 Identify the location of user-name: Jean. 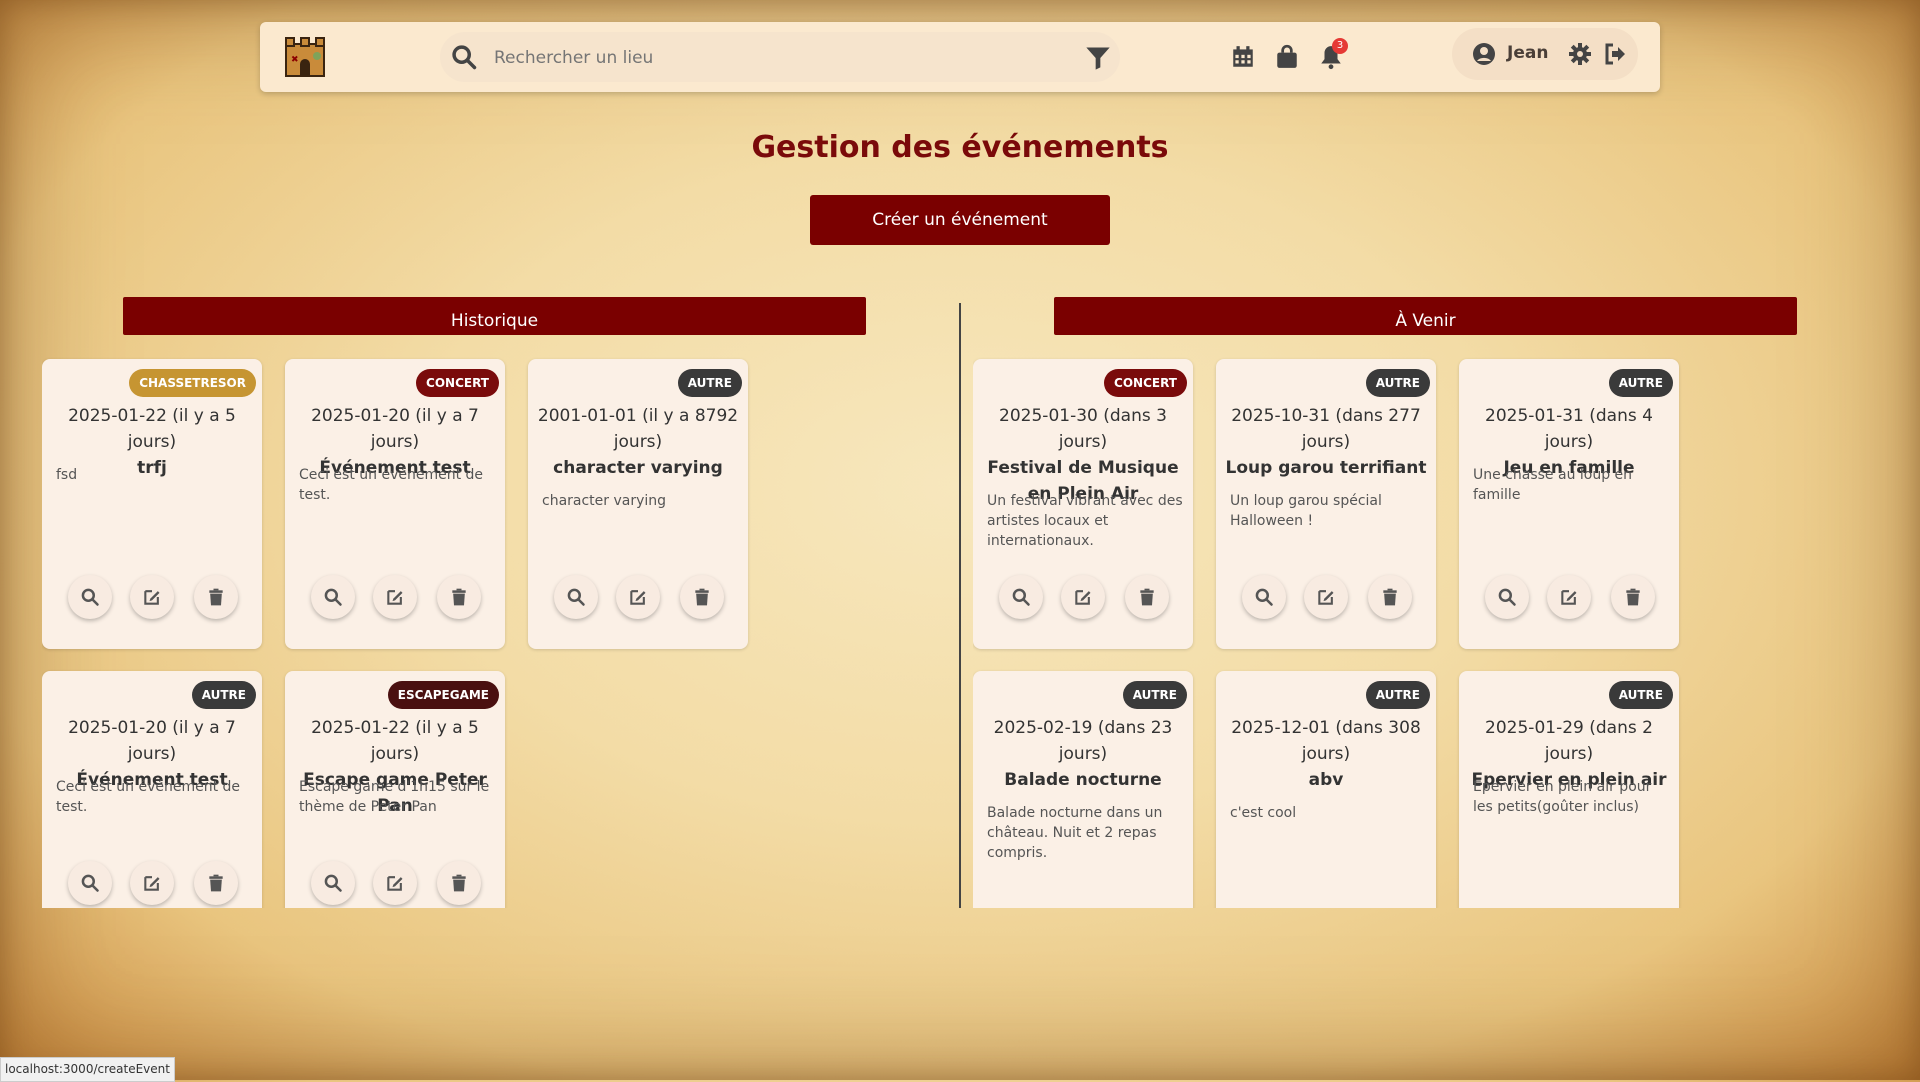
(1527, 53).